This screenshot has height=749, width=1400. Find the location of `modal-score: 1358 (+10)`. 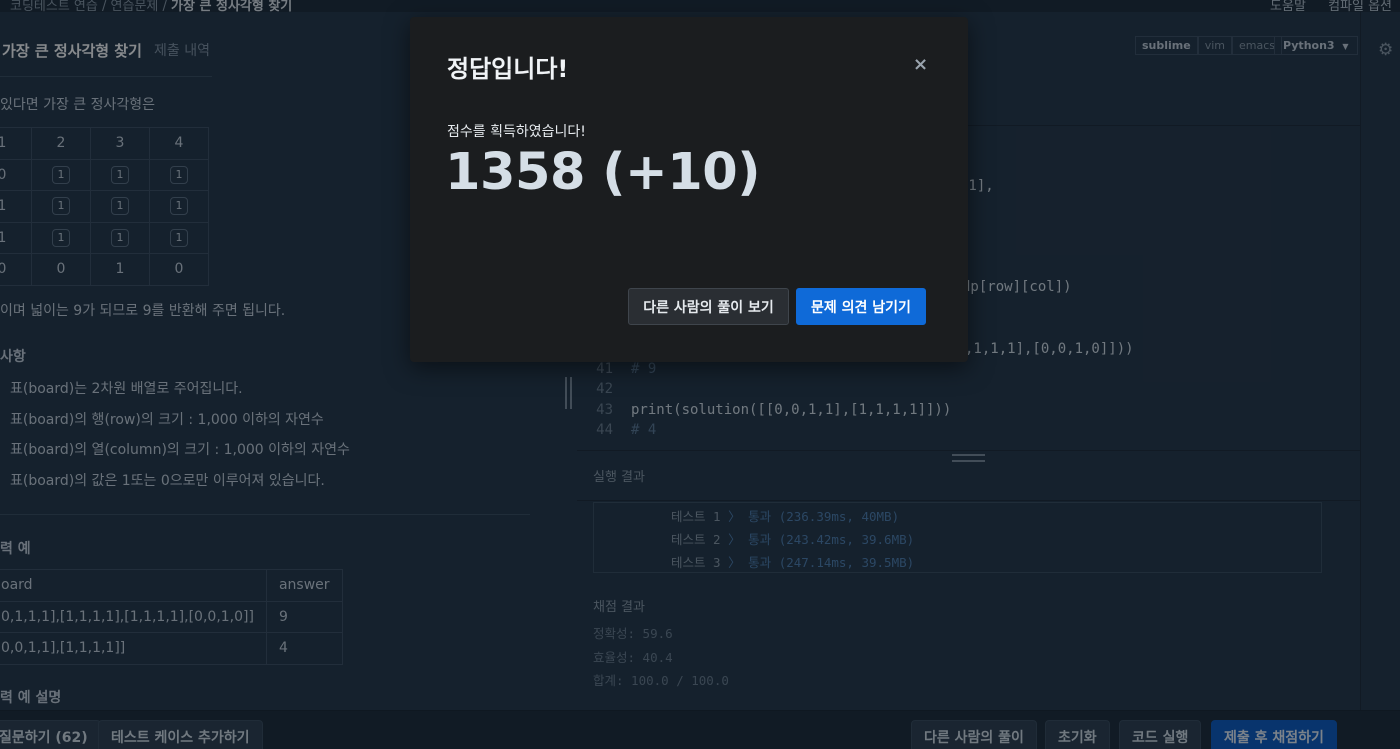

modal-score: 1358 (+10) is located at coordinates (603, 172).